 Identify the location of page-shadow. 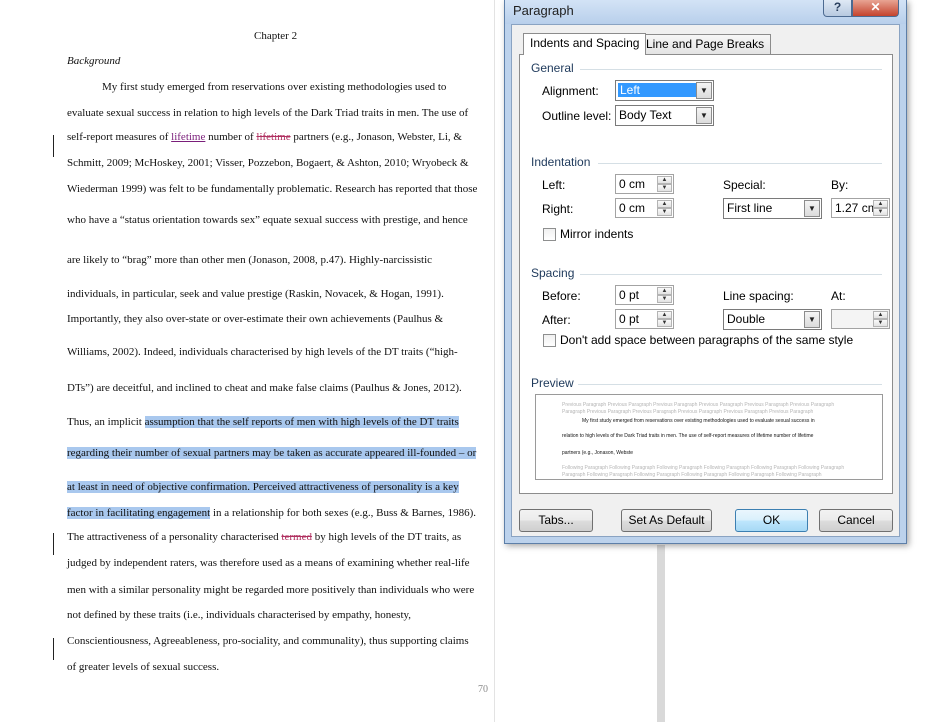
(661, 633).